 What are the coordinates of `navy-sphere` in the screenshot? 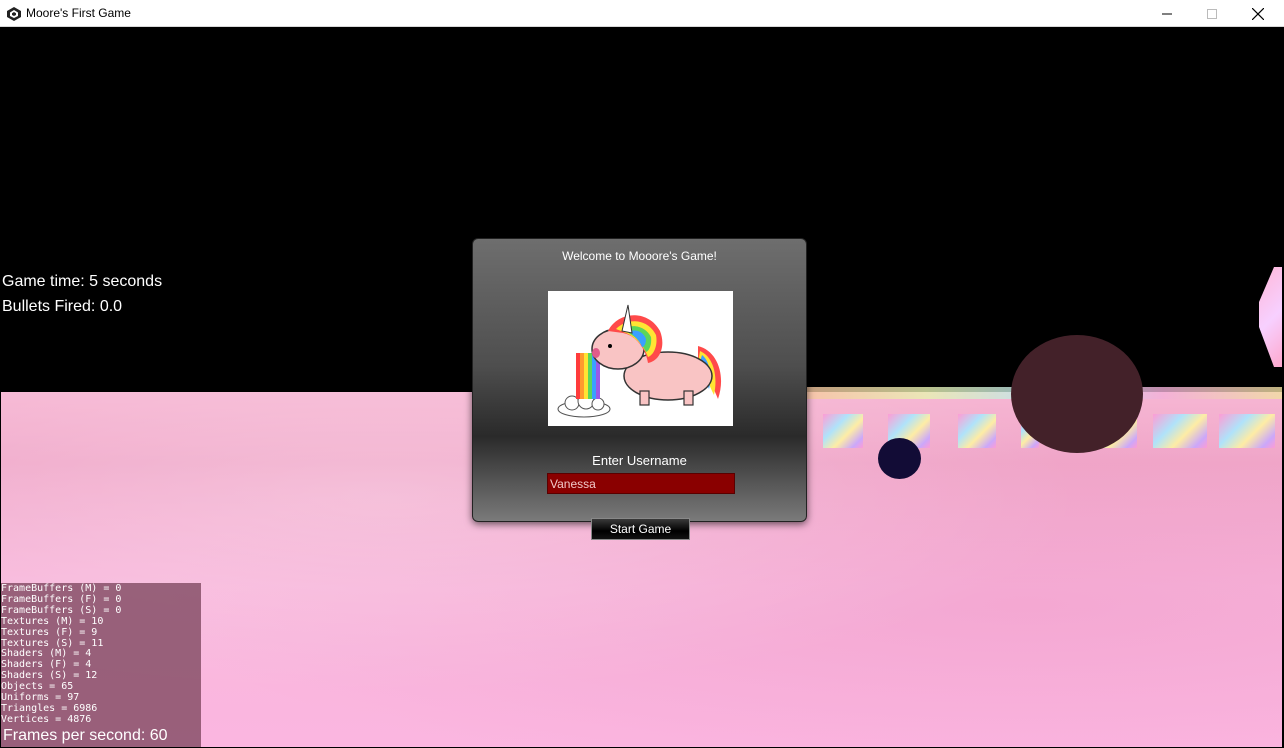 It's located at (899, 458).